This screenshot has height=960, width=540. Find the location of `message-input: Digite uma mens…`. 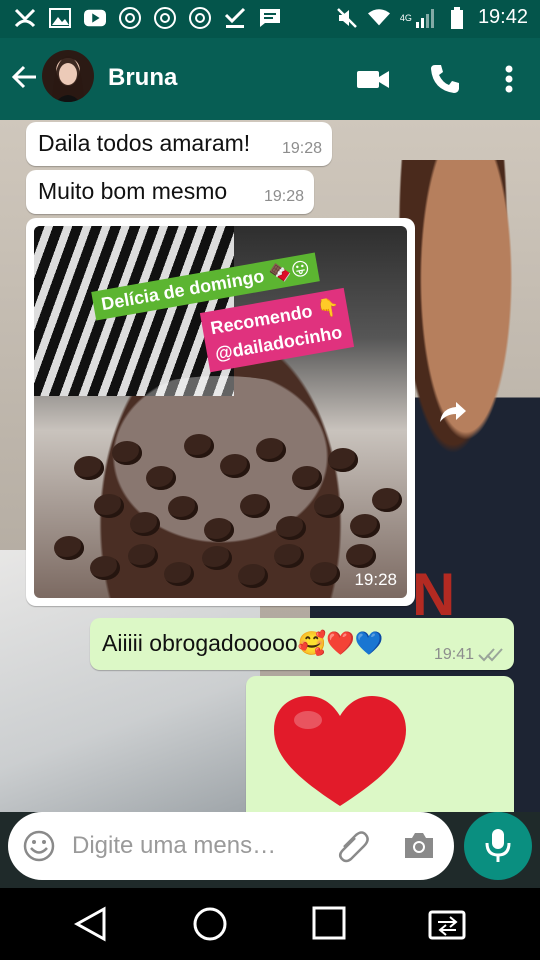

message-input: Digite uma mens… is located at coordinates (174, 846).